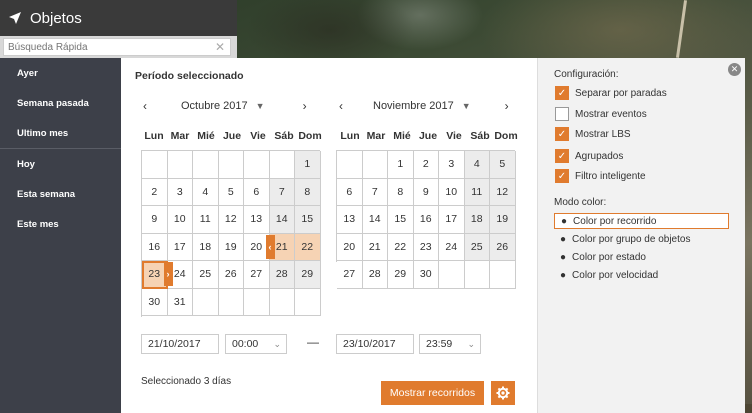  What do you see at coordinates (60, 224) in the screenshot?
I see `sidebar-item-this-month: Este mes` at bounding box center [60, 224].